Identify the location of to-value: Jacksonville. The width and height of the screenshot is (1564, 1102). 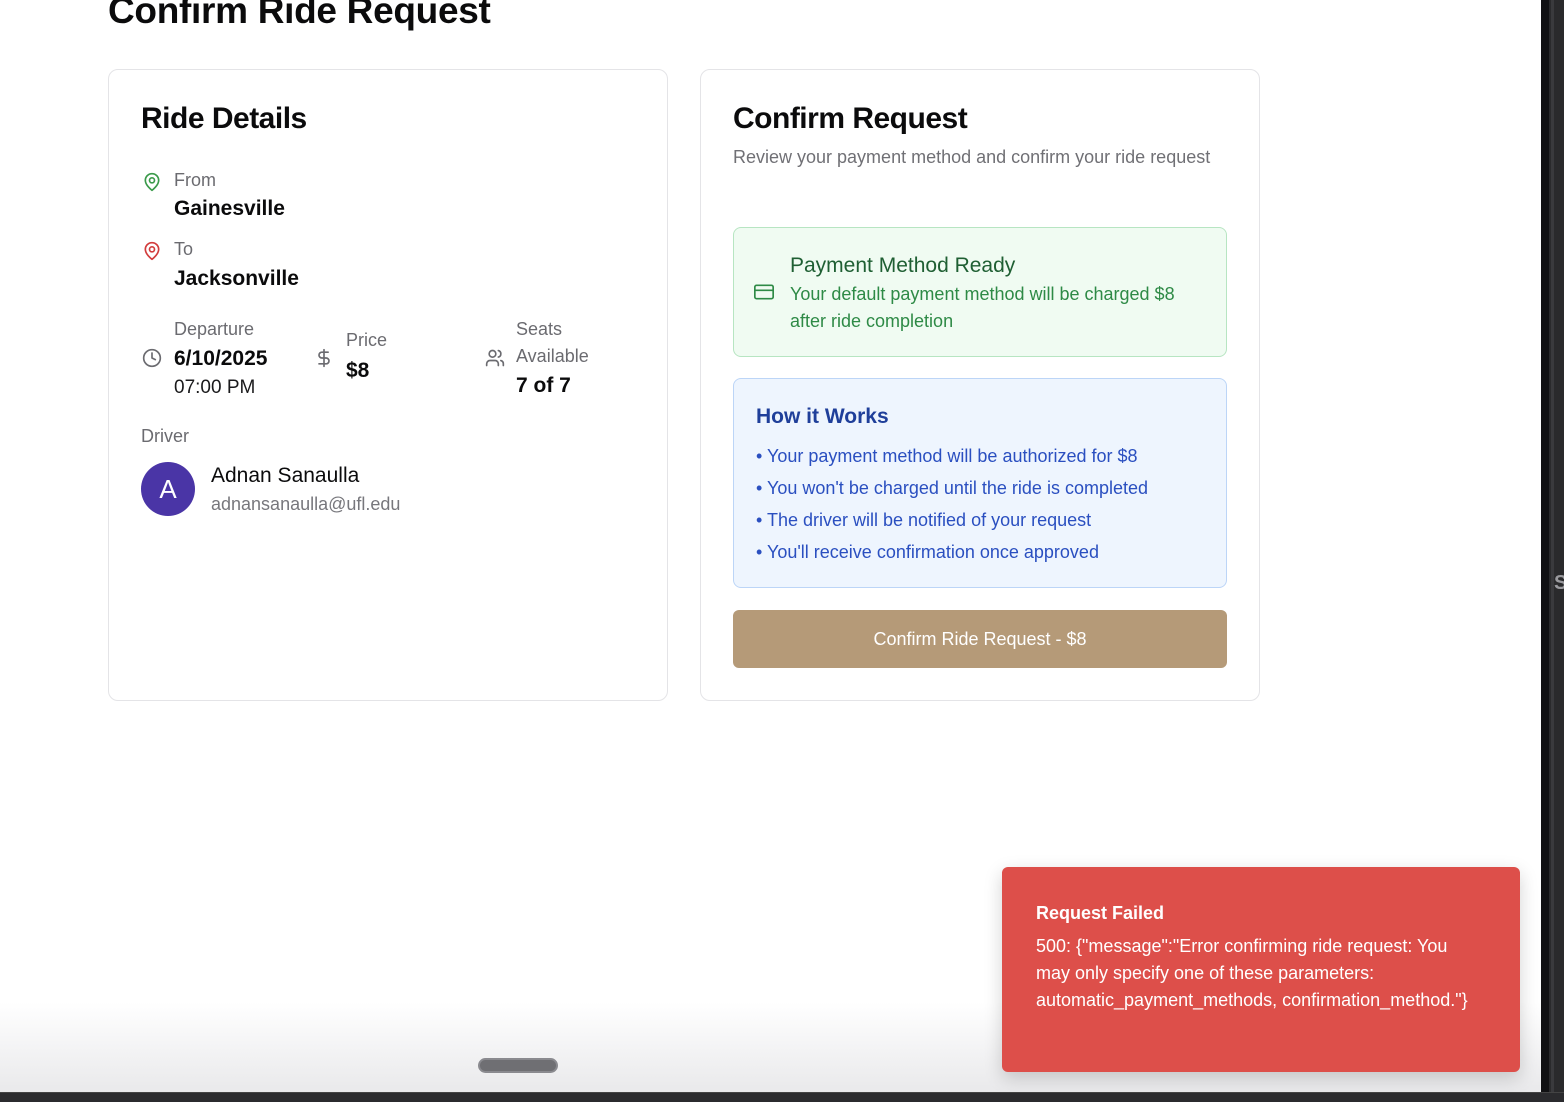
(236, 278).